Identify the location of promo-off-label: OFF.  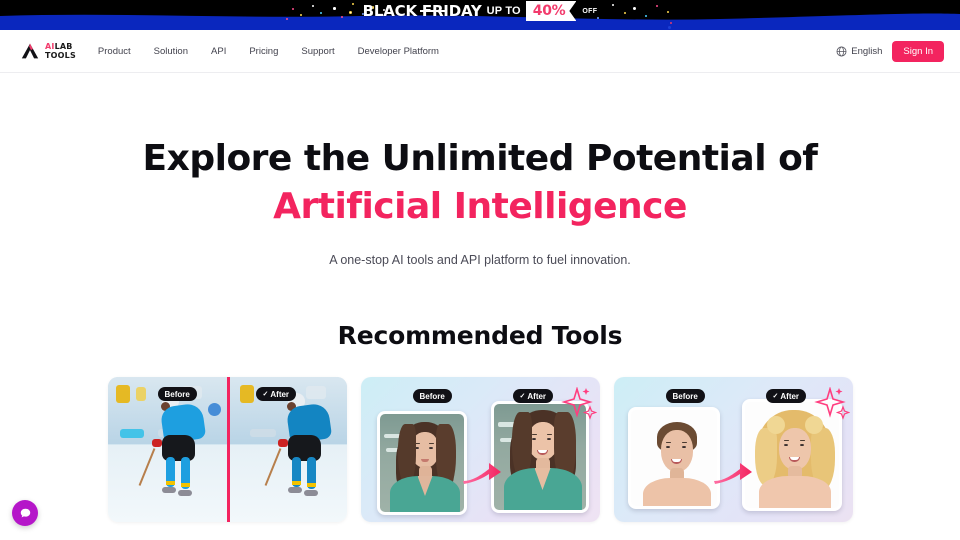
(590, 11).